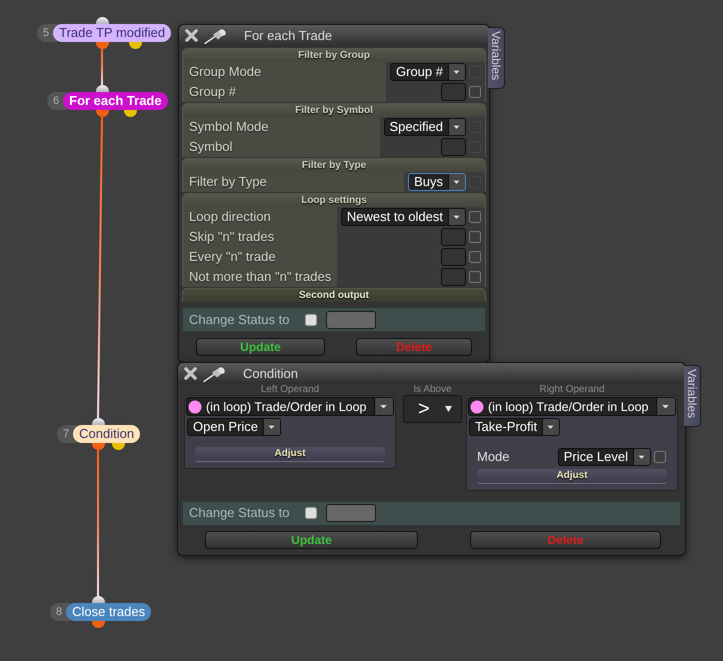 Image resolution: width=723 pixels, height=661 pixels. Describe the element at coordinates (432, 409) in the screenshot. I see `operator-dropdown: >` at that location.